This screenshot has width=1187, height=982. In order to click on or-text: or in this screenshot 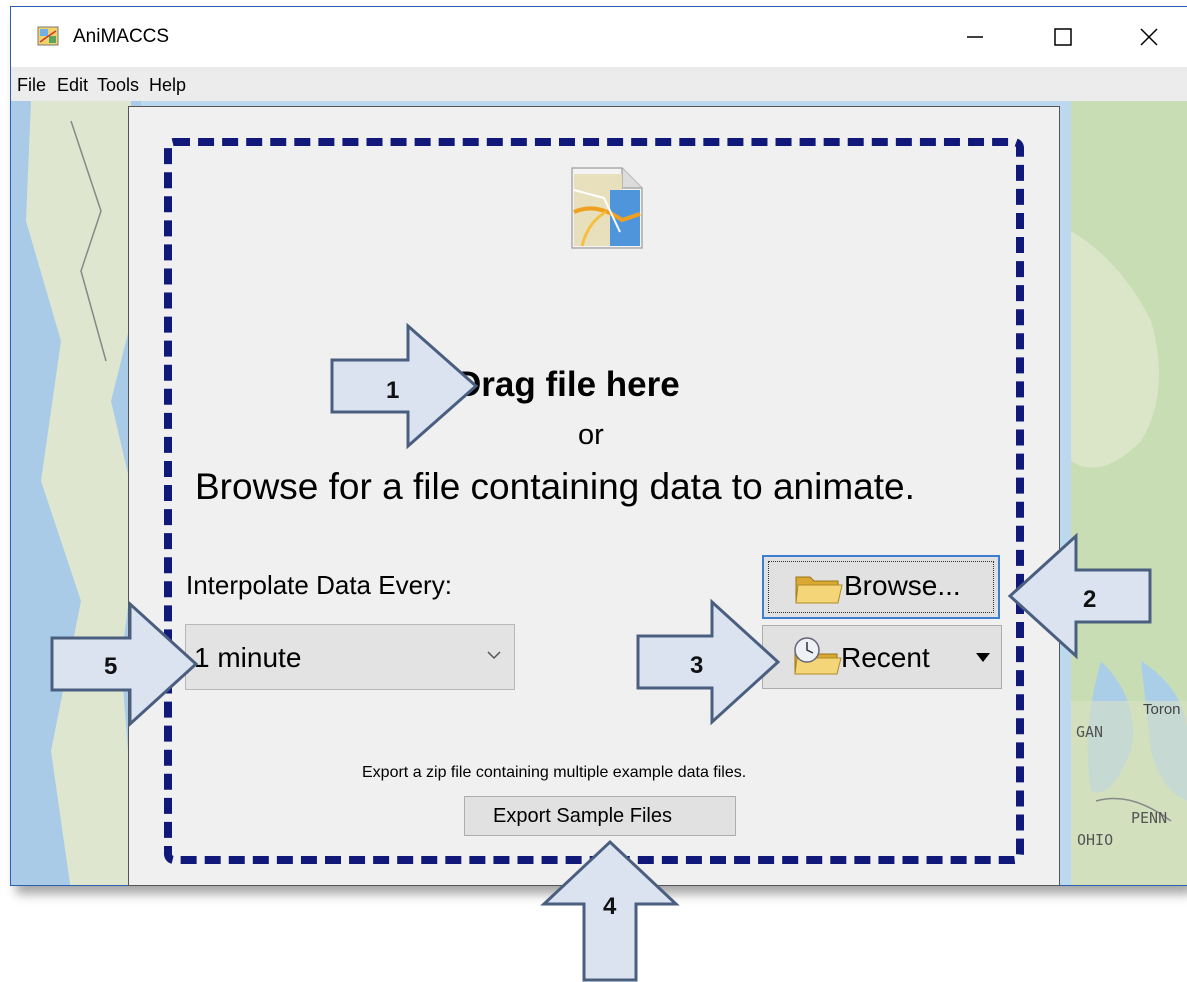, I will do `click(591, 435)`.